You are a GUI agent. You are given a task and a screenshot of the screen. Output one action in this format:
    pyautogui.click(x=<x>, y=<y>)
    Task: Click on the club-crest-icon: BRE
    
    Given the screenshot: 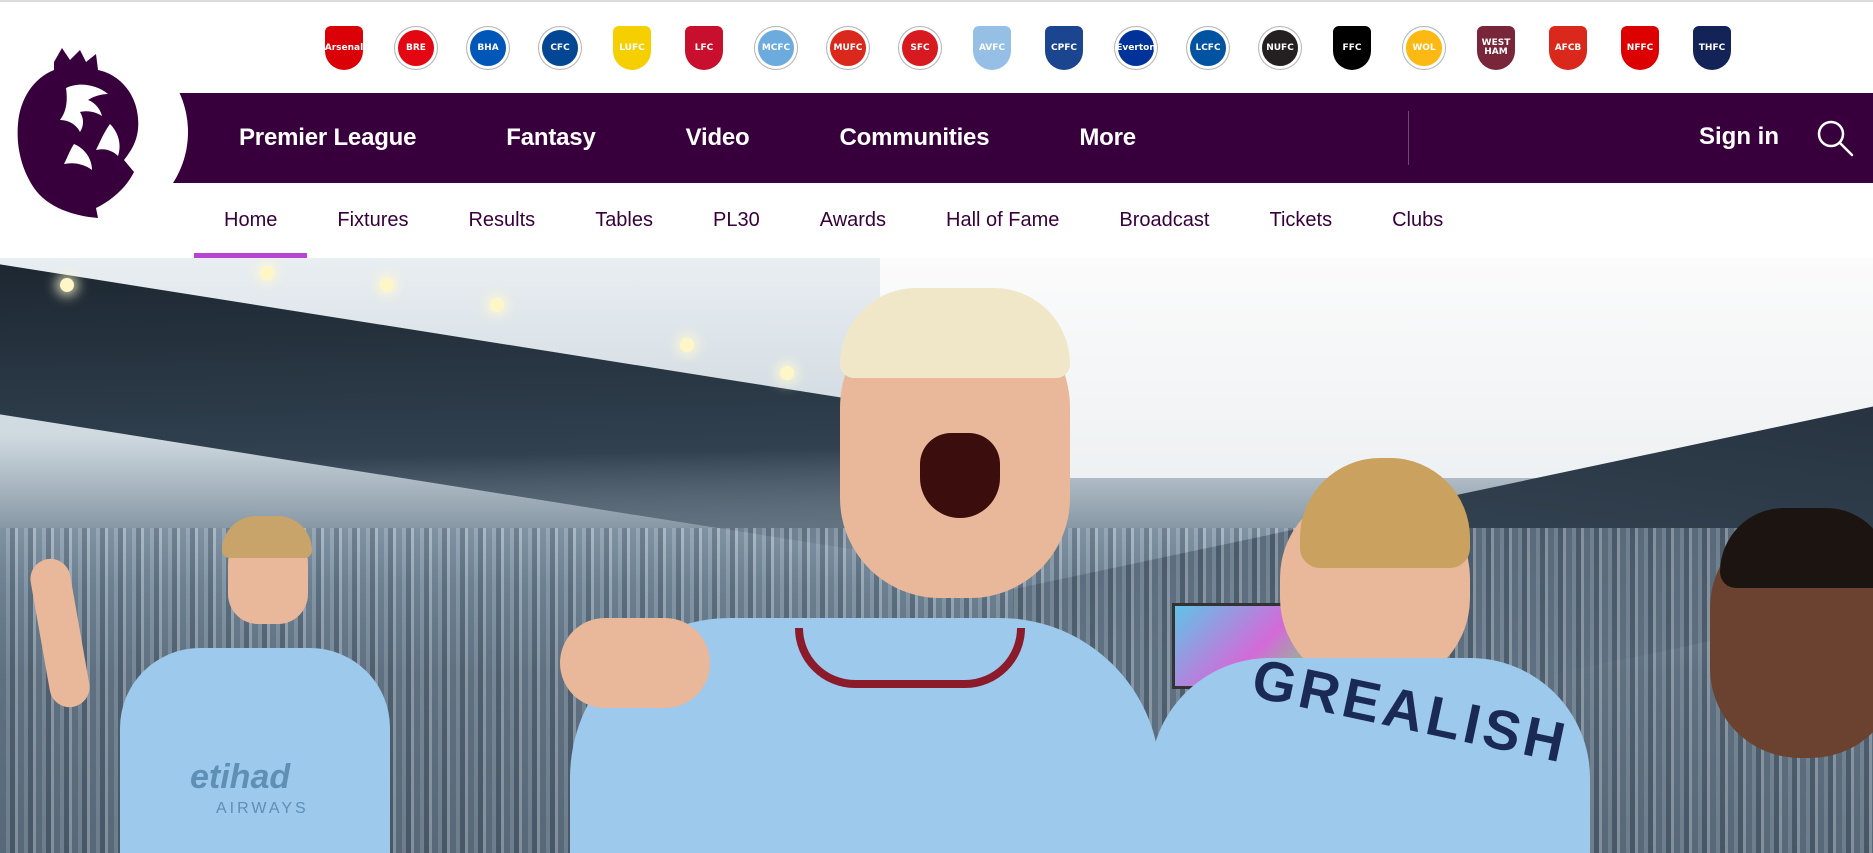 What is the action you would take?
    pyautogui.click(x=416, y=48)
    